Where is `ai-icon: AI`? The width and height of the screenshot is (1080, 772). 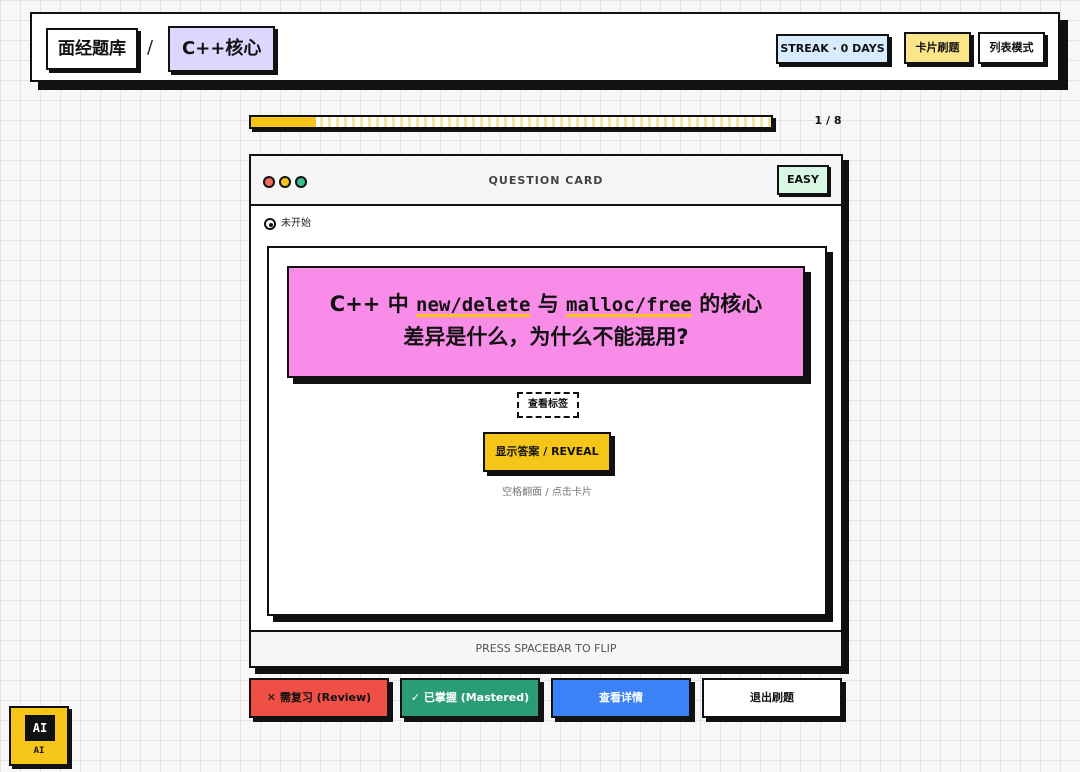
ai-icon: AI is located at coordinates (40, 728).